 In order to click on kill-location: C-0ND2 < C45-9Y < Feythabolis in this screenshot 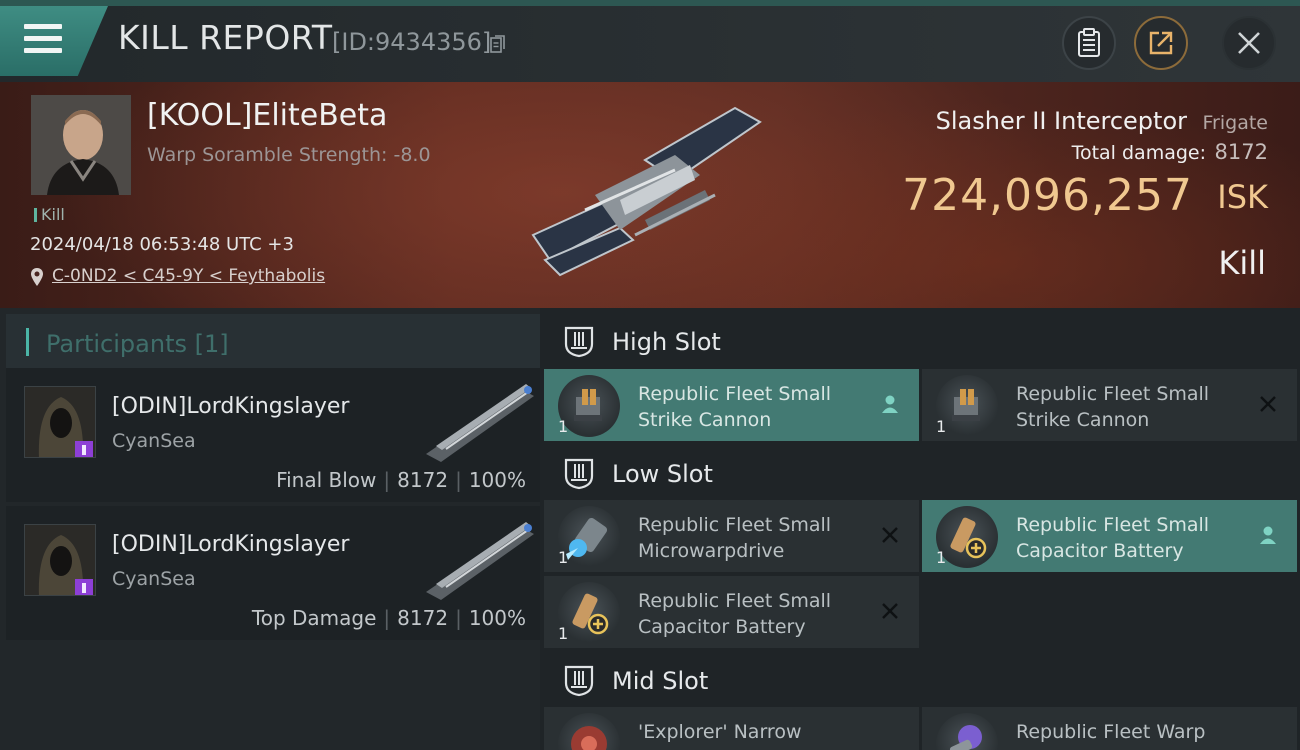, I will do `click(177, 276)`.